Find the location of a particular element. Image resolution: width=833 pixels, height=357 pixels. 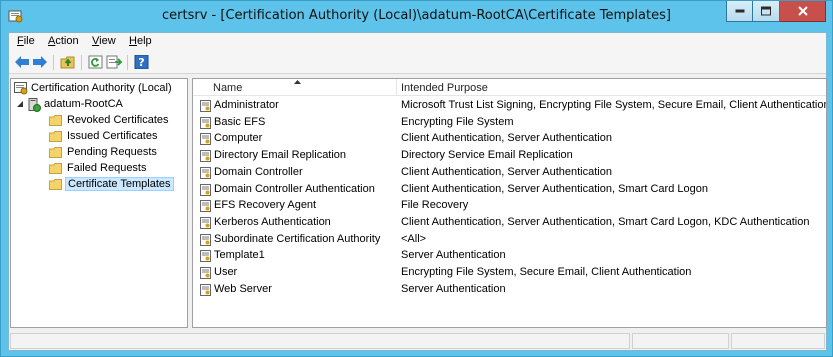

list-item: Basic EFS Encrypting File System is located at coordinates (509, 123).